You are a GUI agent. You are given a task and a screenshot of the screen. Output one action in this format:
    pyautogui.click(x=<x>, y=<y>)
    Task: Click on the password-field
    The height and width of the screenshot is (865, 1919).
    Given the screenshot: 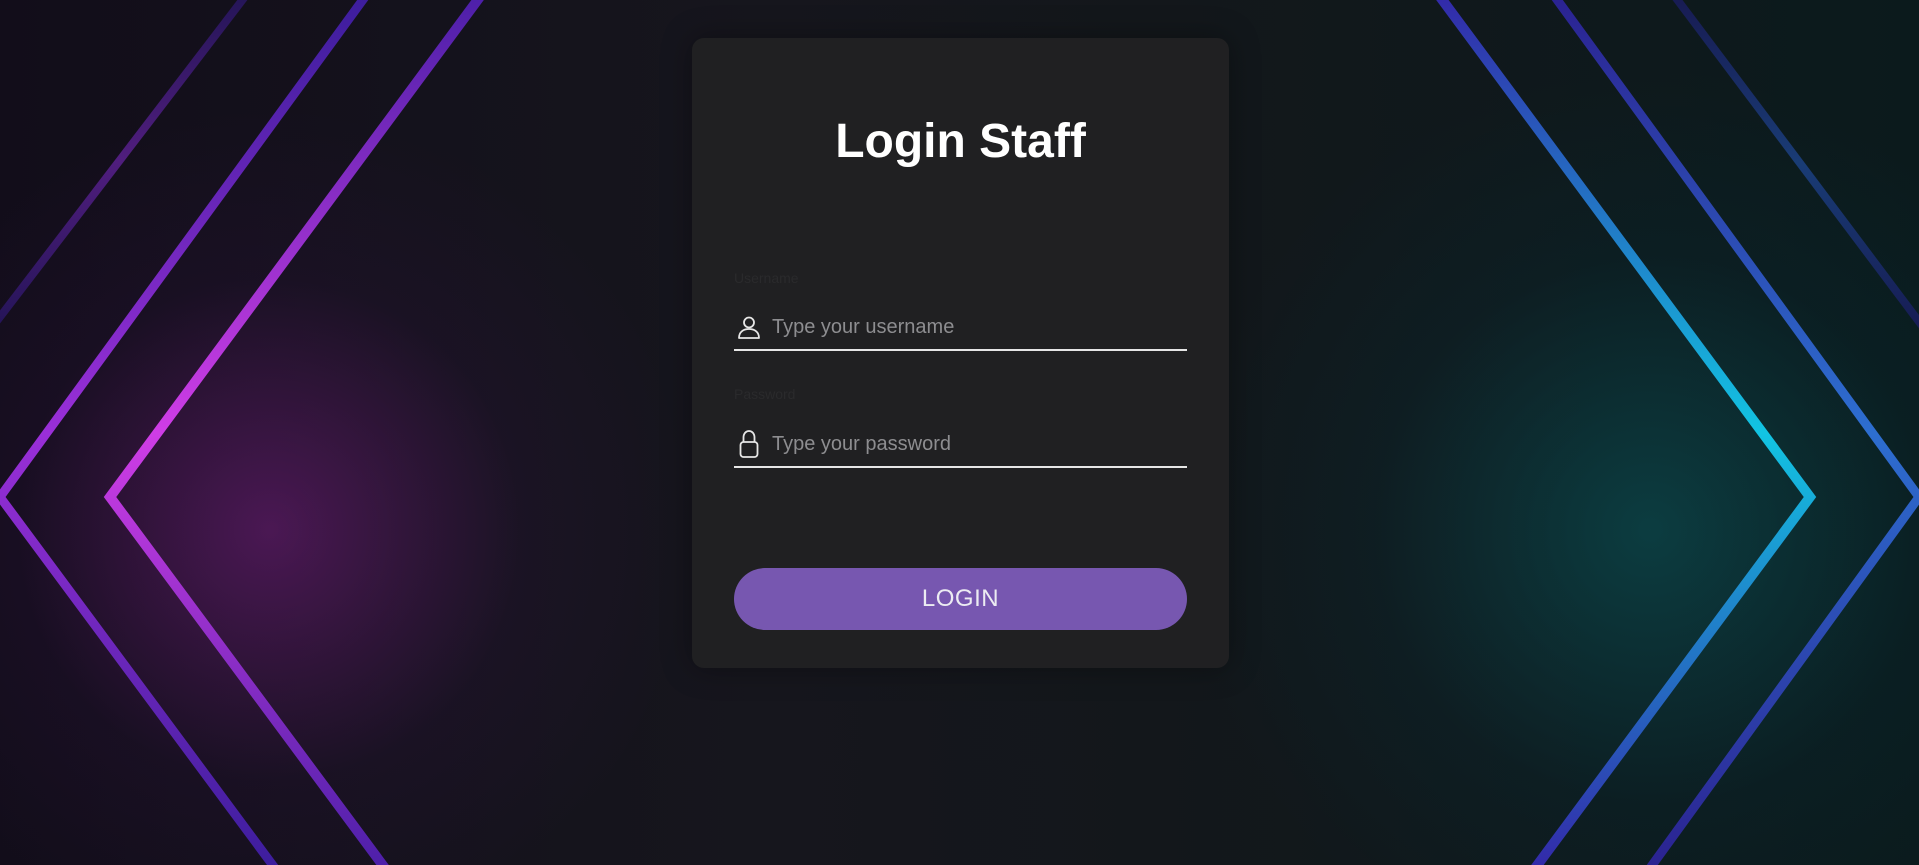 What is the action you would take?
    pyautogui.click(x=960, y=445)
    